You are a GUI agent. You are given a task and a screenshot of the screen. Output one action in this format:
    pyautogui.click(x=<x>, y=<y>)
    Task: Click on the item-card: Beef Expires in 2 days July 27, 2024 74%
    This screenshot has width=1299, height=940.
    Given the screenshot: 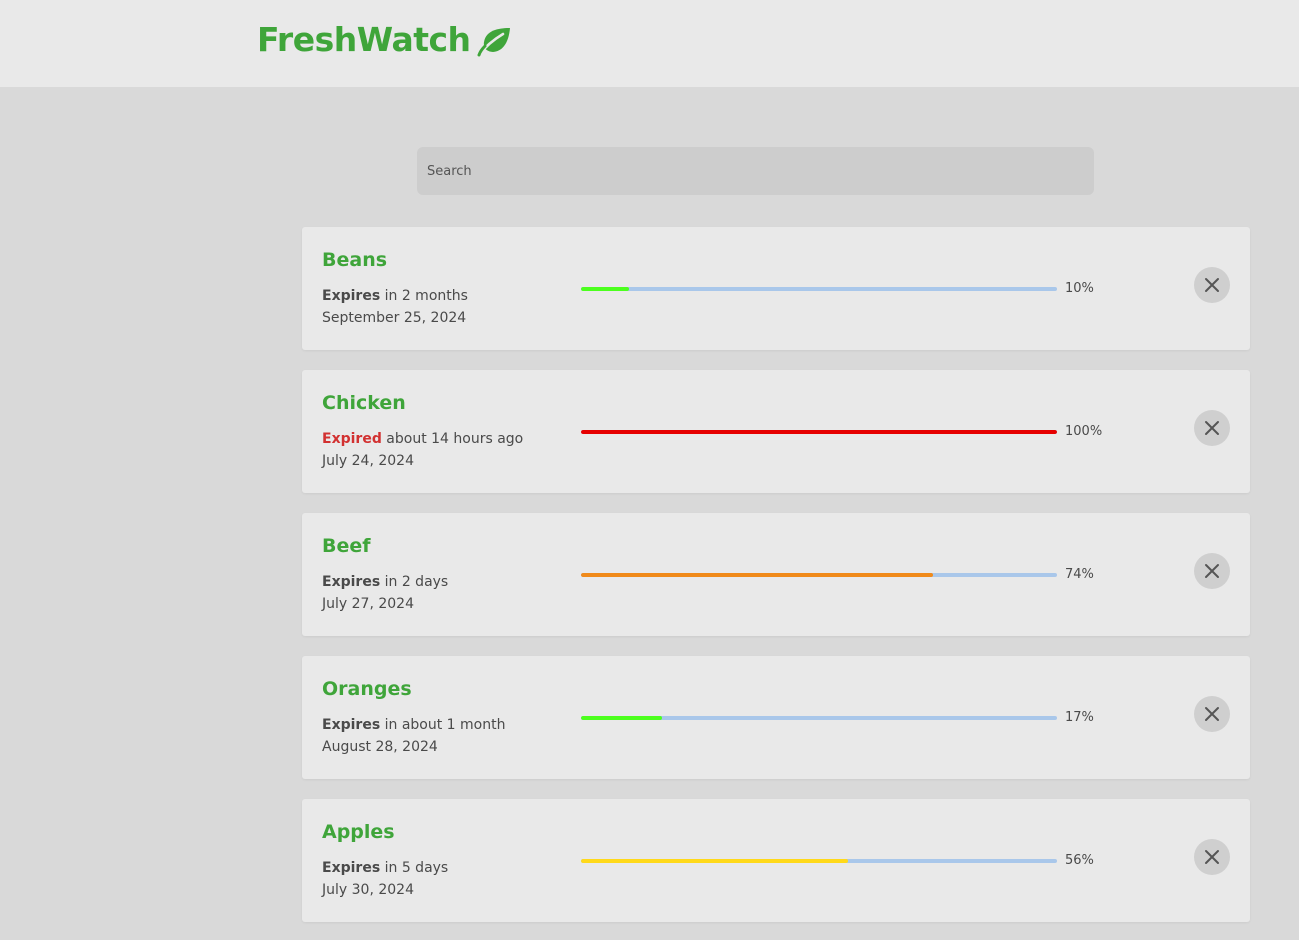 What is the action you would take?
    pyautogui.click(x=776, y=574)
    